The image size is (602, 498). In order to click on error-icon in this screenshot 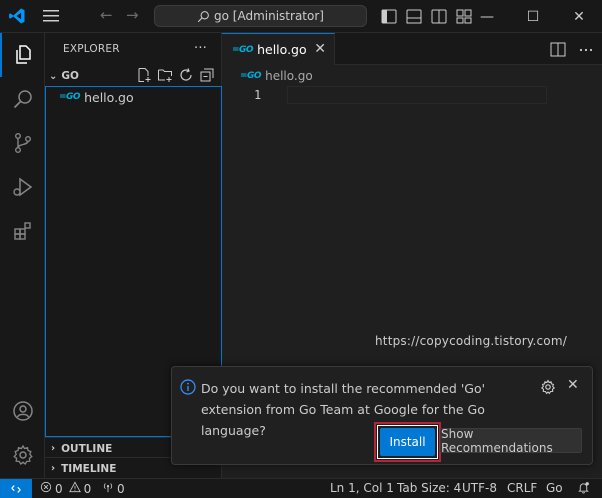, I will do `click(46, 488)`.